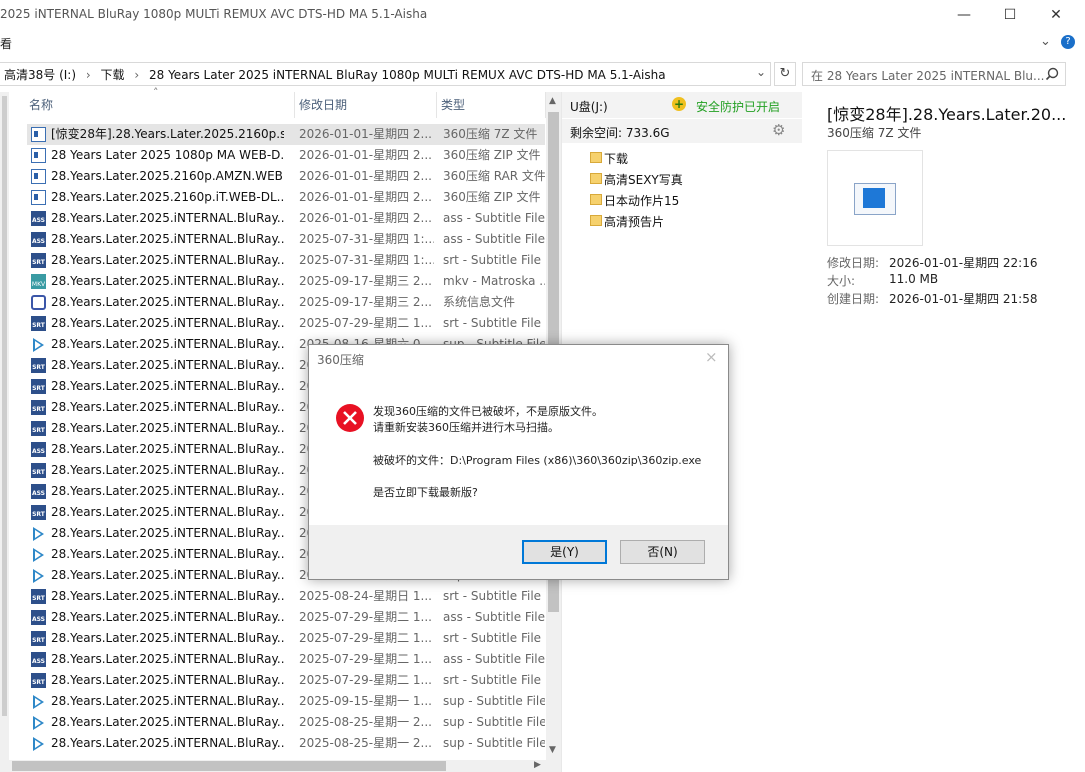  Describe the element at coordinates (466, 427) in the screenshot. I see `dialog-message-line2: 请重新安装360压缩并进行木马扫描。` at that location.